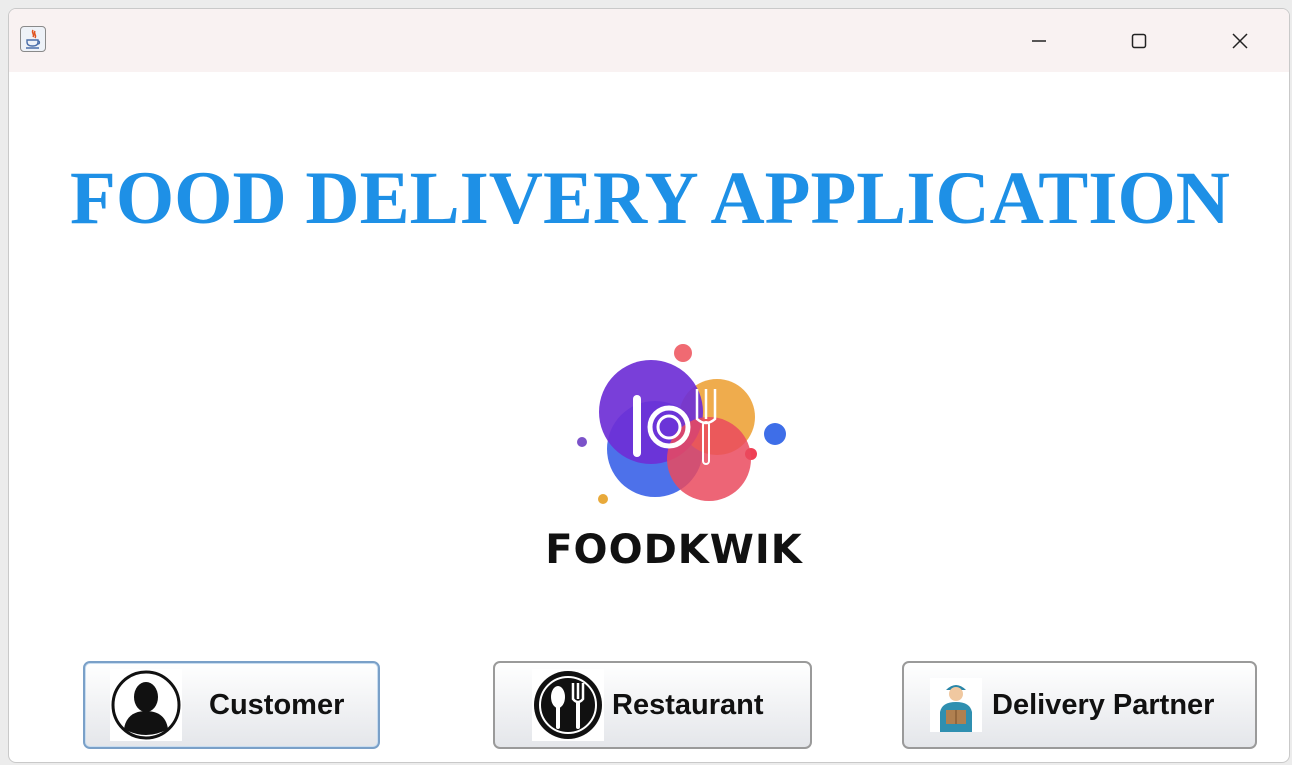 The width and height of the screenshot is (1292, 765). I want to click on delivery-partner-label: Delivery Partner, so click(1103, 704).